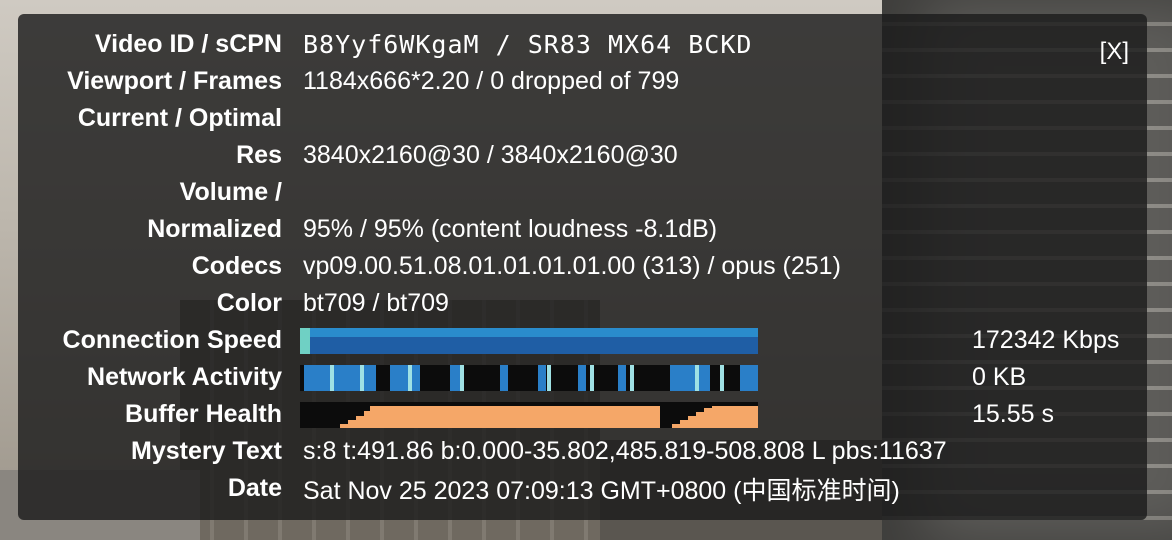 This screenshot has width=1172, height=540. What do you see at coordinates (582, 303) in the screenshot?
I see `row-color: Color bt709 / bt709` at bounding box center [582, 303].